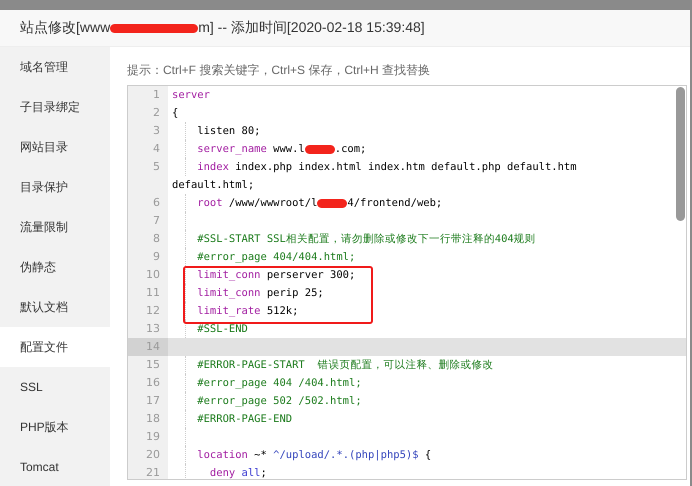 This screenshot has width=692, height=486. I want to click on line-number: 16, so click(148, 383).